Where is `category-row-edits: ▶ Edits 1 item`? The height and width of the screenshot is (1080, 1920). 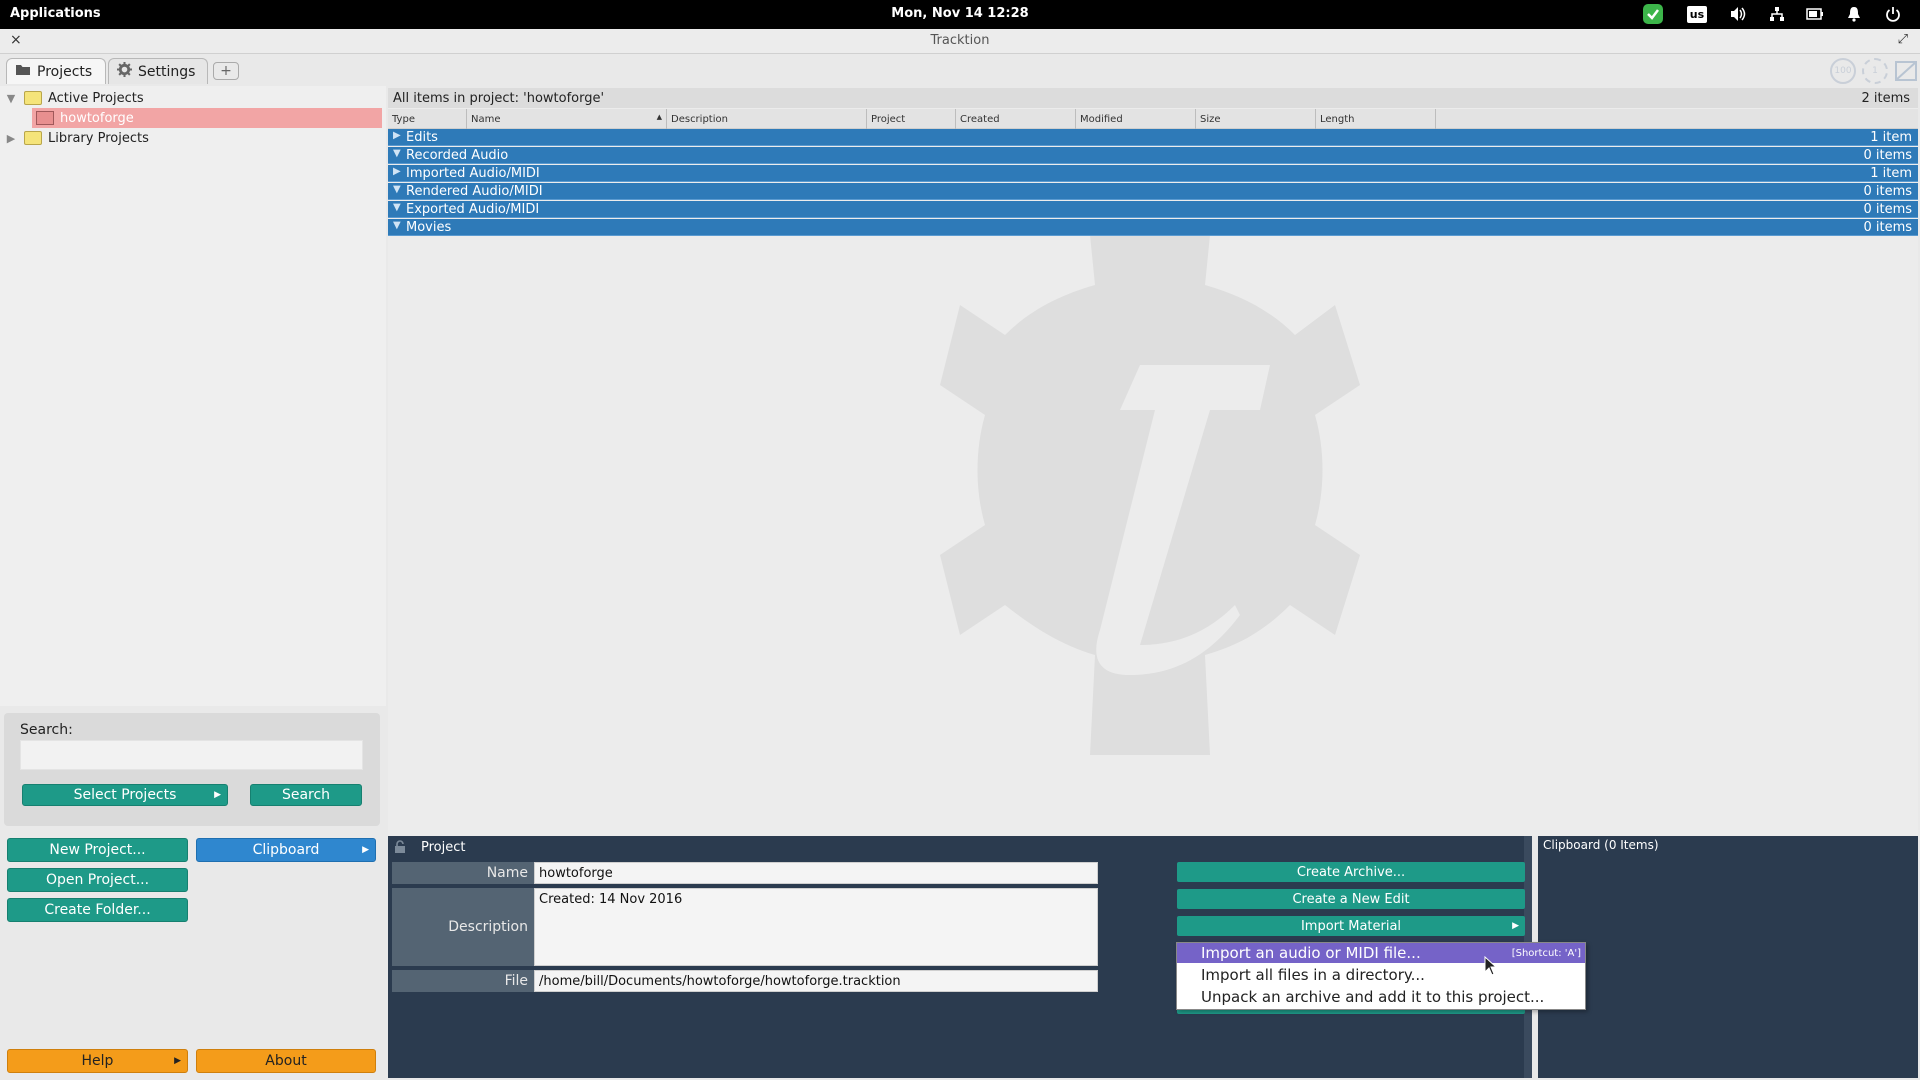 category-row-edits: ▶ Edits 1 item is located at coordinates (1153, 137).